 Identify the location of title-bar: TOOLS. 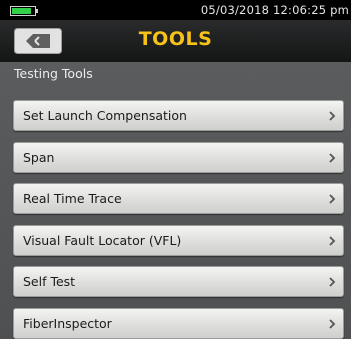
(175, 41).